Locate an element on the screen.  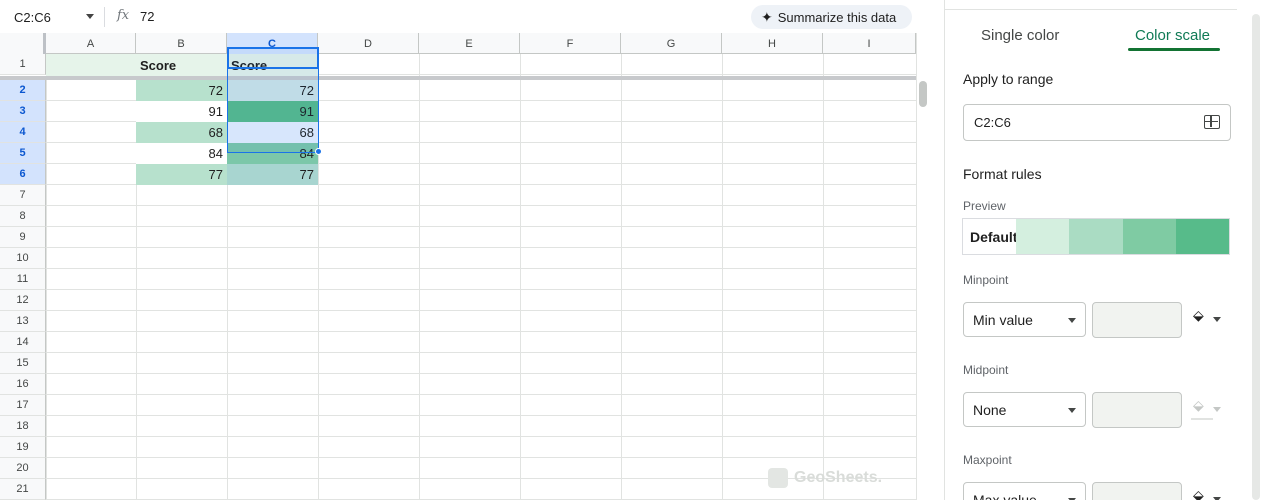
row-header: 12 is located at coordinates (23, 300).